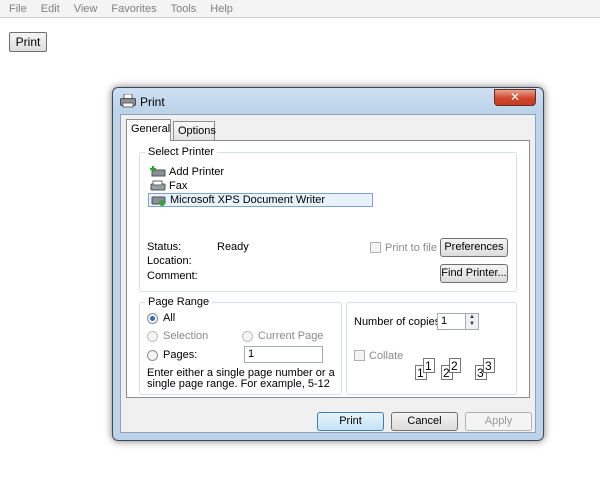  I want to click on menu-view: View, so click(81, 9).